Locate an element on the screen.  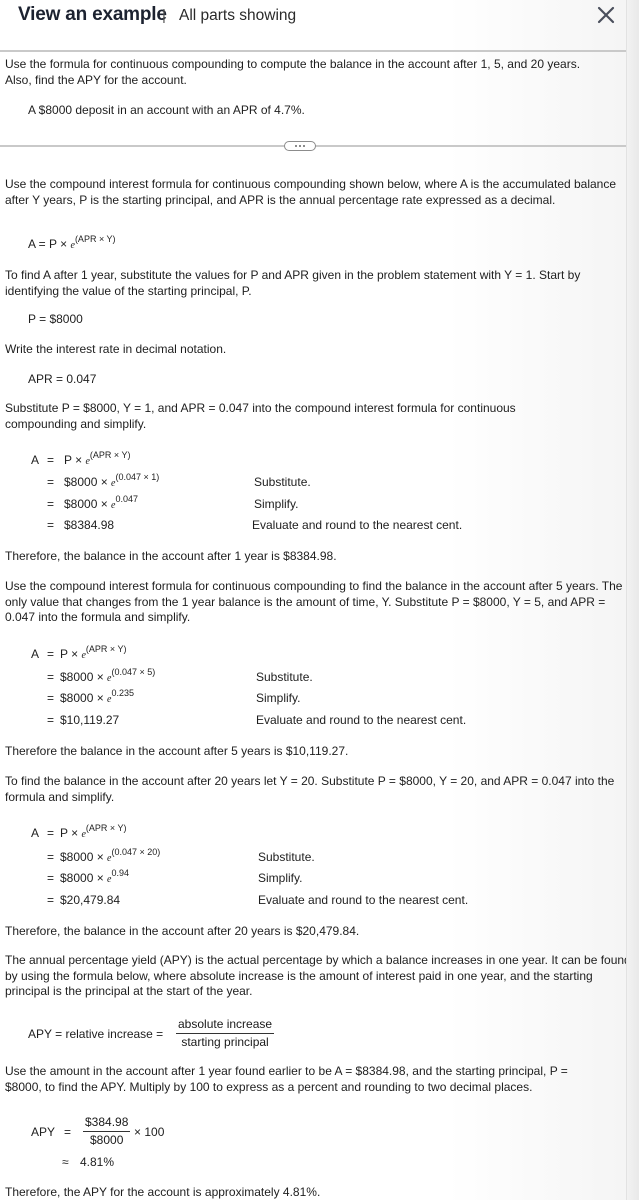
divider is located at coordinates (313, 51).